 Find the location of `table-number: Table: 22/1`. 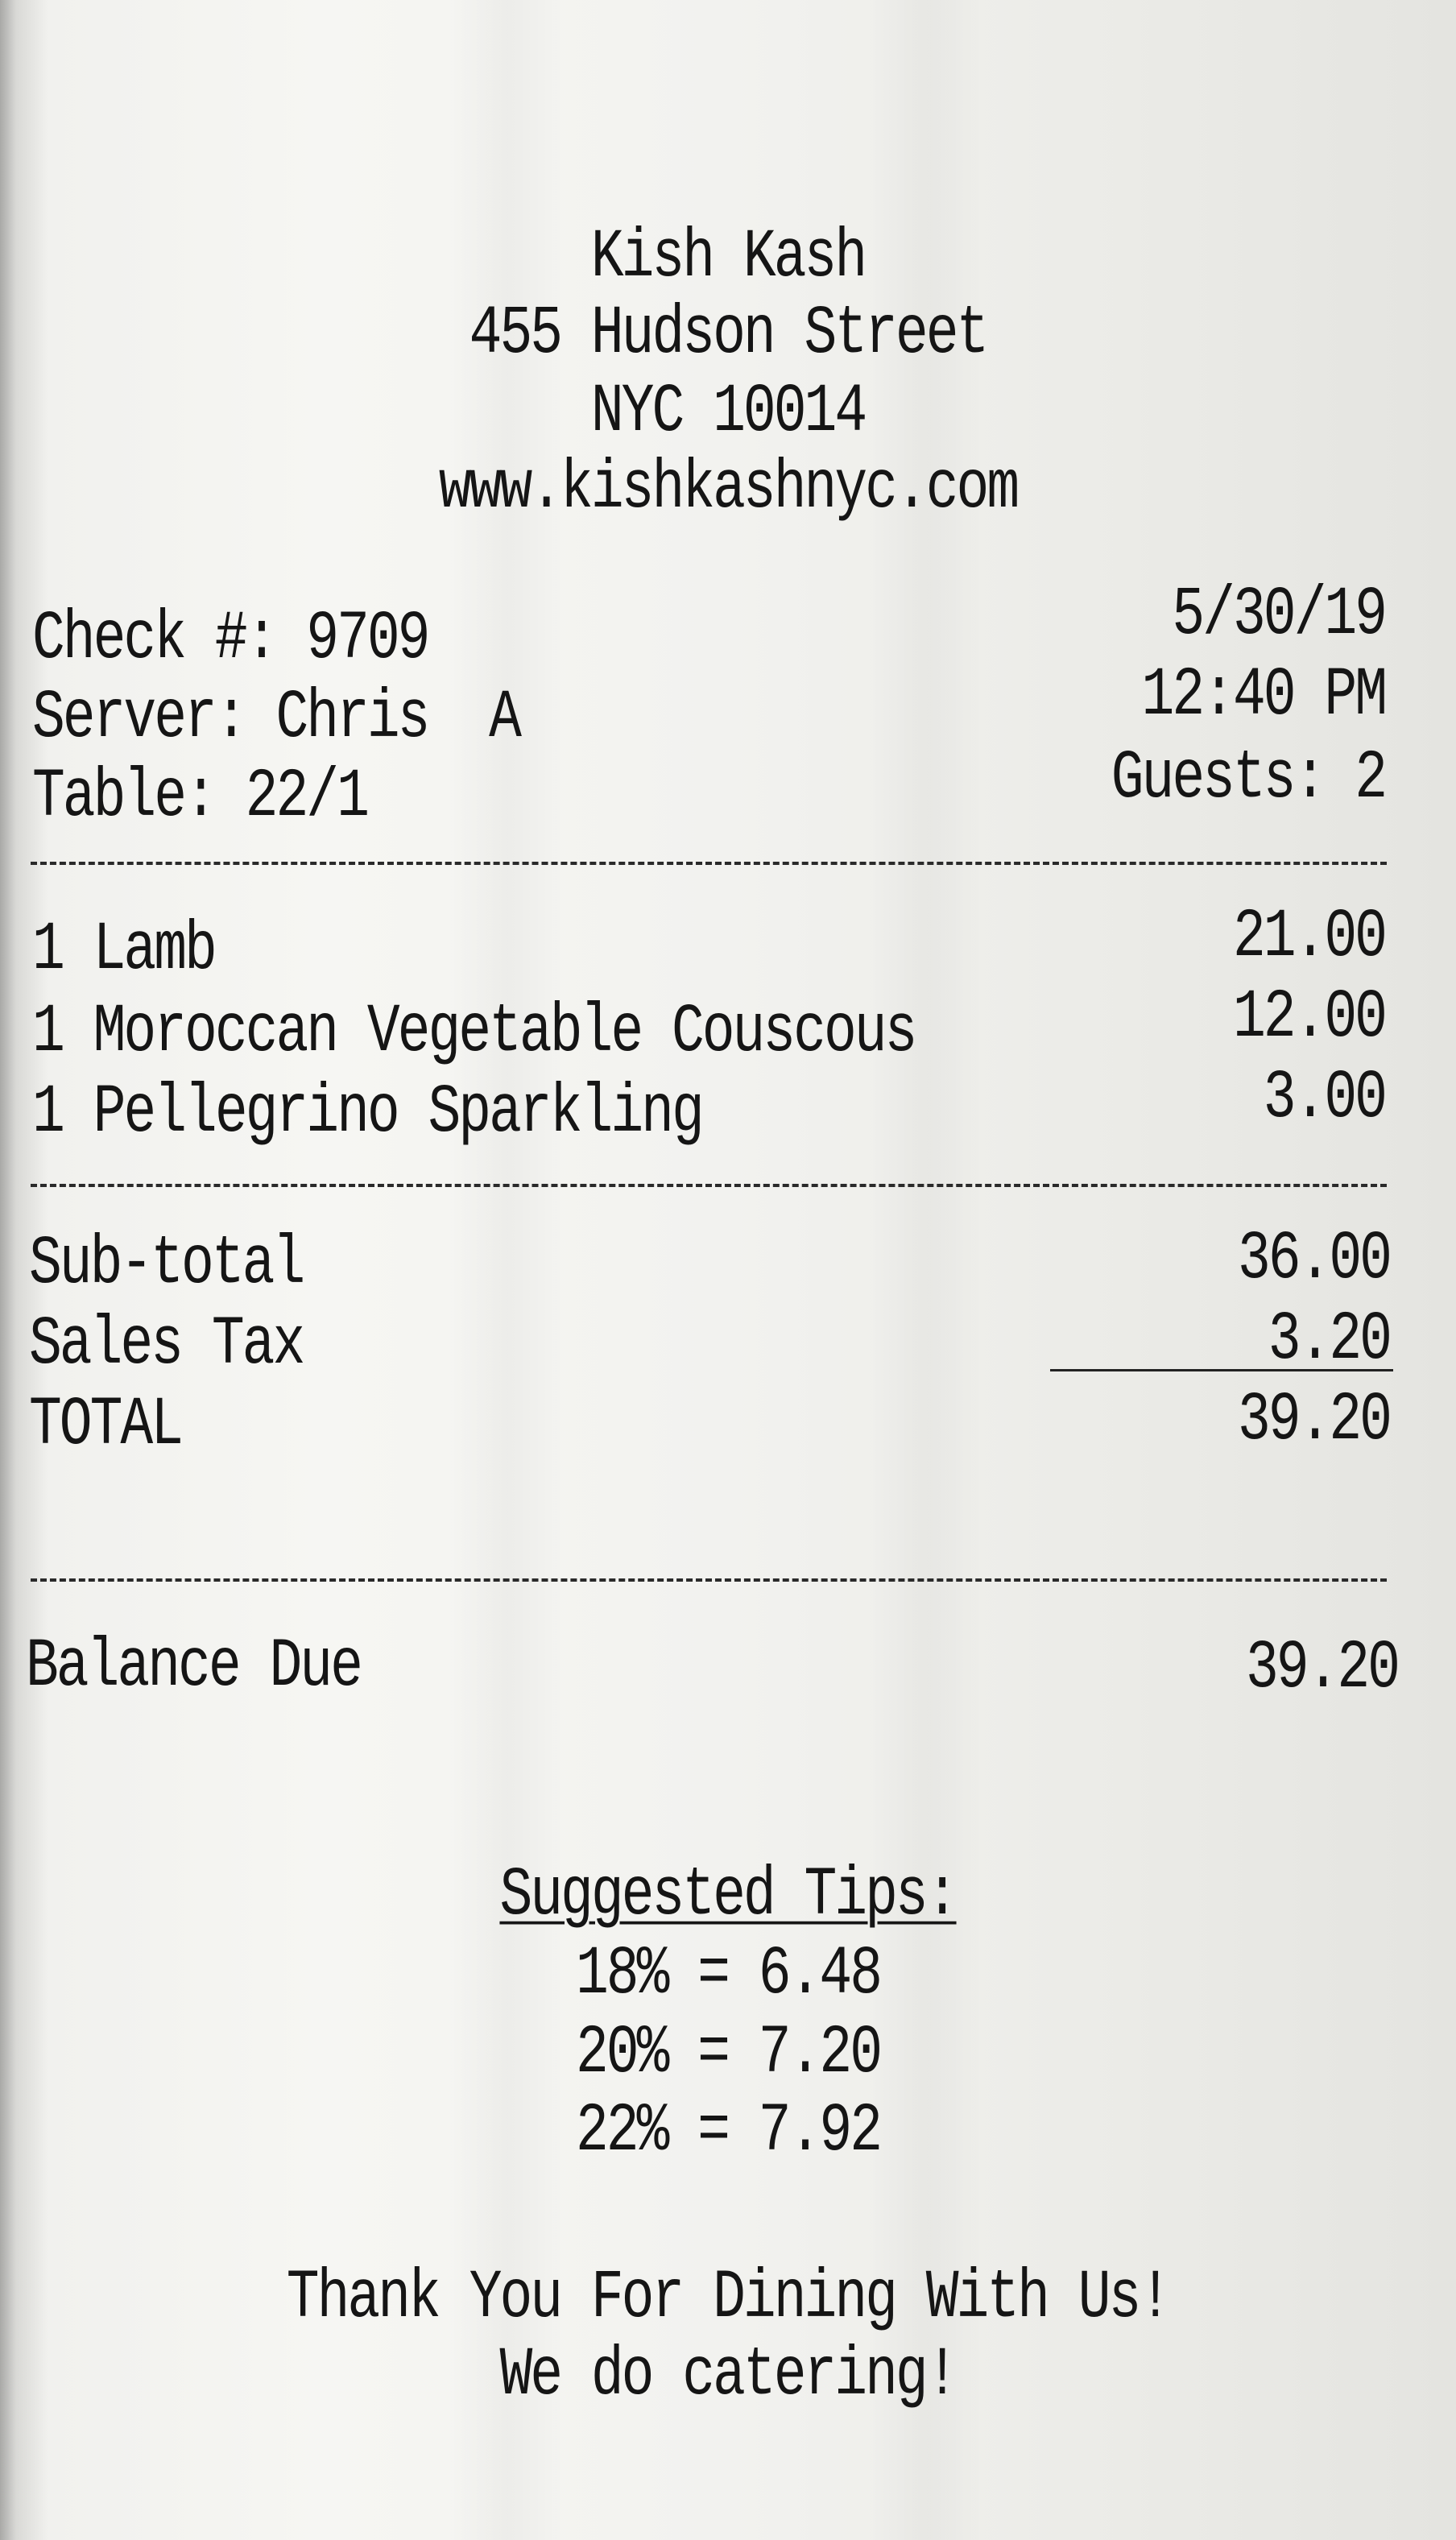

table-number: Table: 22/1 is located at coordinates (201, 797).